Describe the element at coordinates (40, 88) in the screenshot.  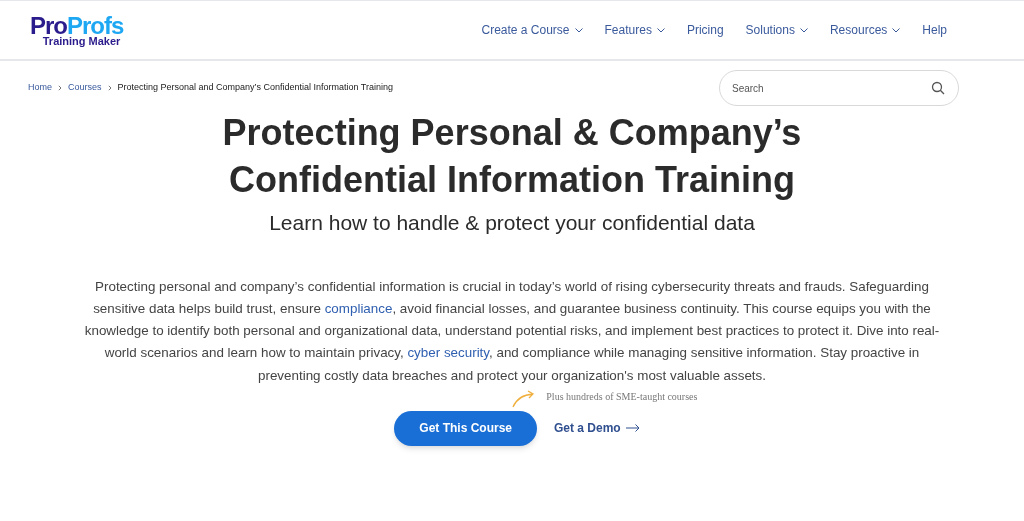
I see `breadcrumb-link: Home` at that location.